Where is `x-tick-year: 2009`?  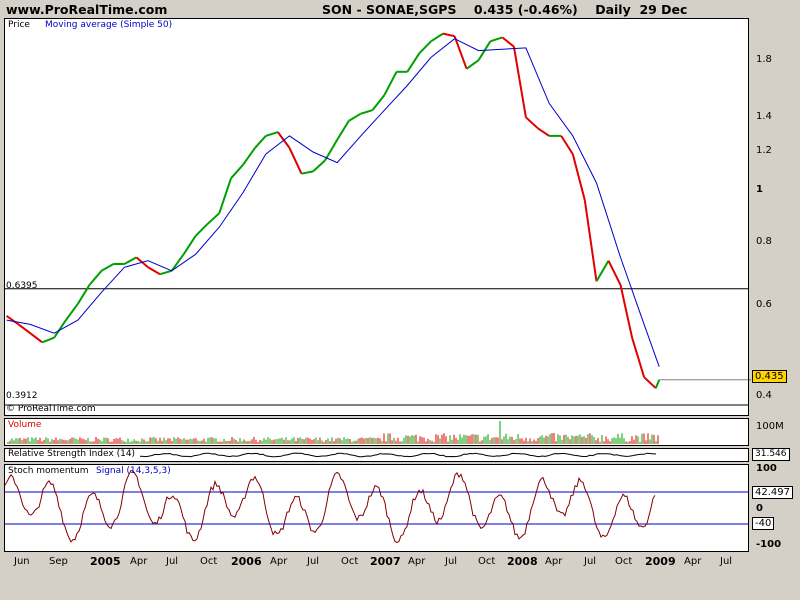
x-tick-year: 2009 is located at coordinates (660, 561).